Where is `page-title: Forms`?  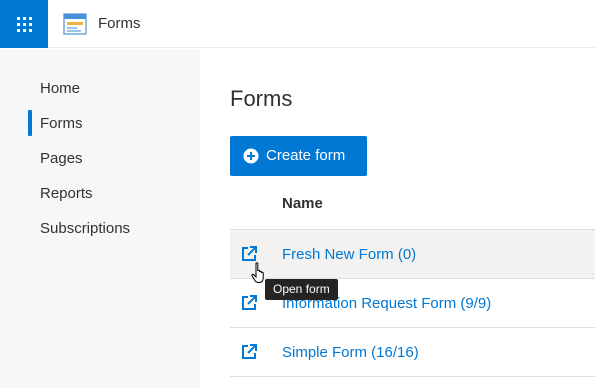
page-title: Forms is located at coordinates (261, 98).